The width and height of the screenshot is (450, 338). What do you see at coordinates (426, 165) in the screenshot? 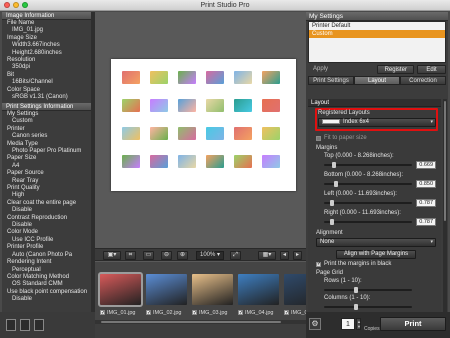
I see `top-margin-field: 0.669` at bounding box center [426, 165].